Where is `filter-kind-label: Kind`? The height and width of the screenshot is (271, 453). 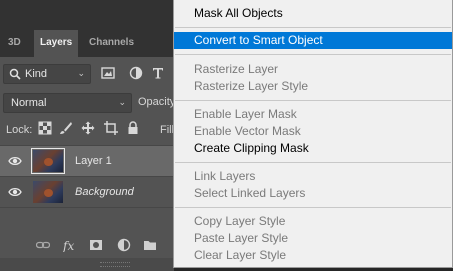
filter-kind-label: Kind is located at coordinates (36, 74).